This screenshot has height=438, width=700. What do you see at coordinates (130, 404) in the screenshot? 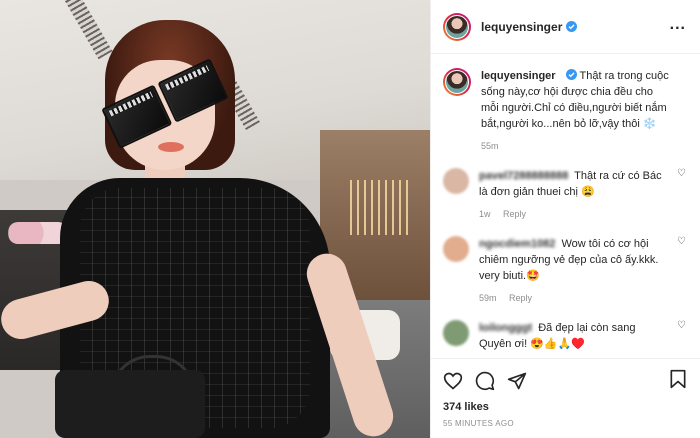
I see `photo-bag` at bounding box center [130, 404].